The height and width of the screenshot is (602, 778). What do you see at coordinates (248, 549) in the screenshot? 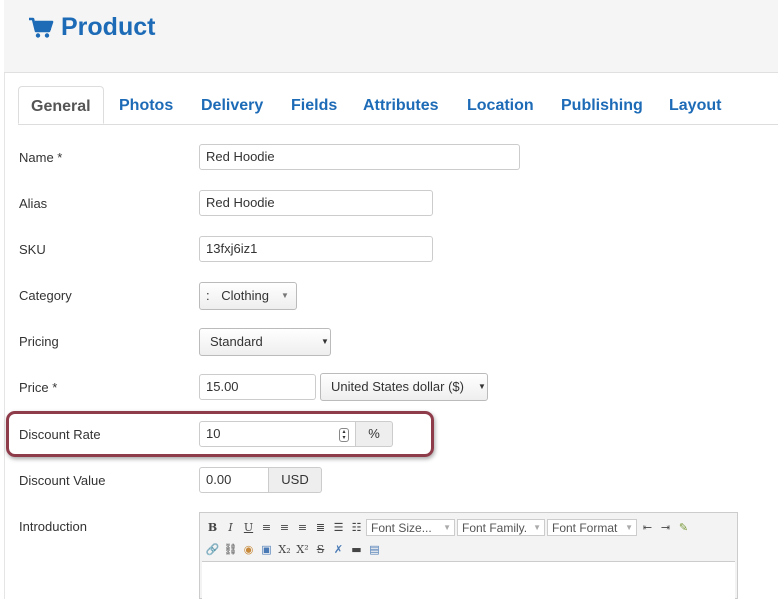
I see `image-icon: ◉` at bounding box center [248, 549].